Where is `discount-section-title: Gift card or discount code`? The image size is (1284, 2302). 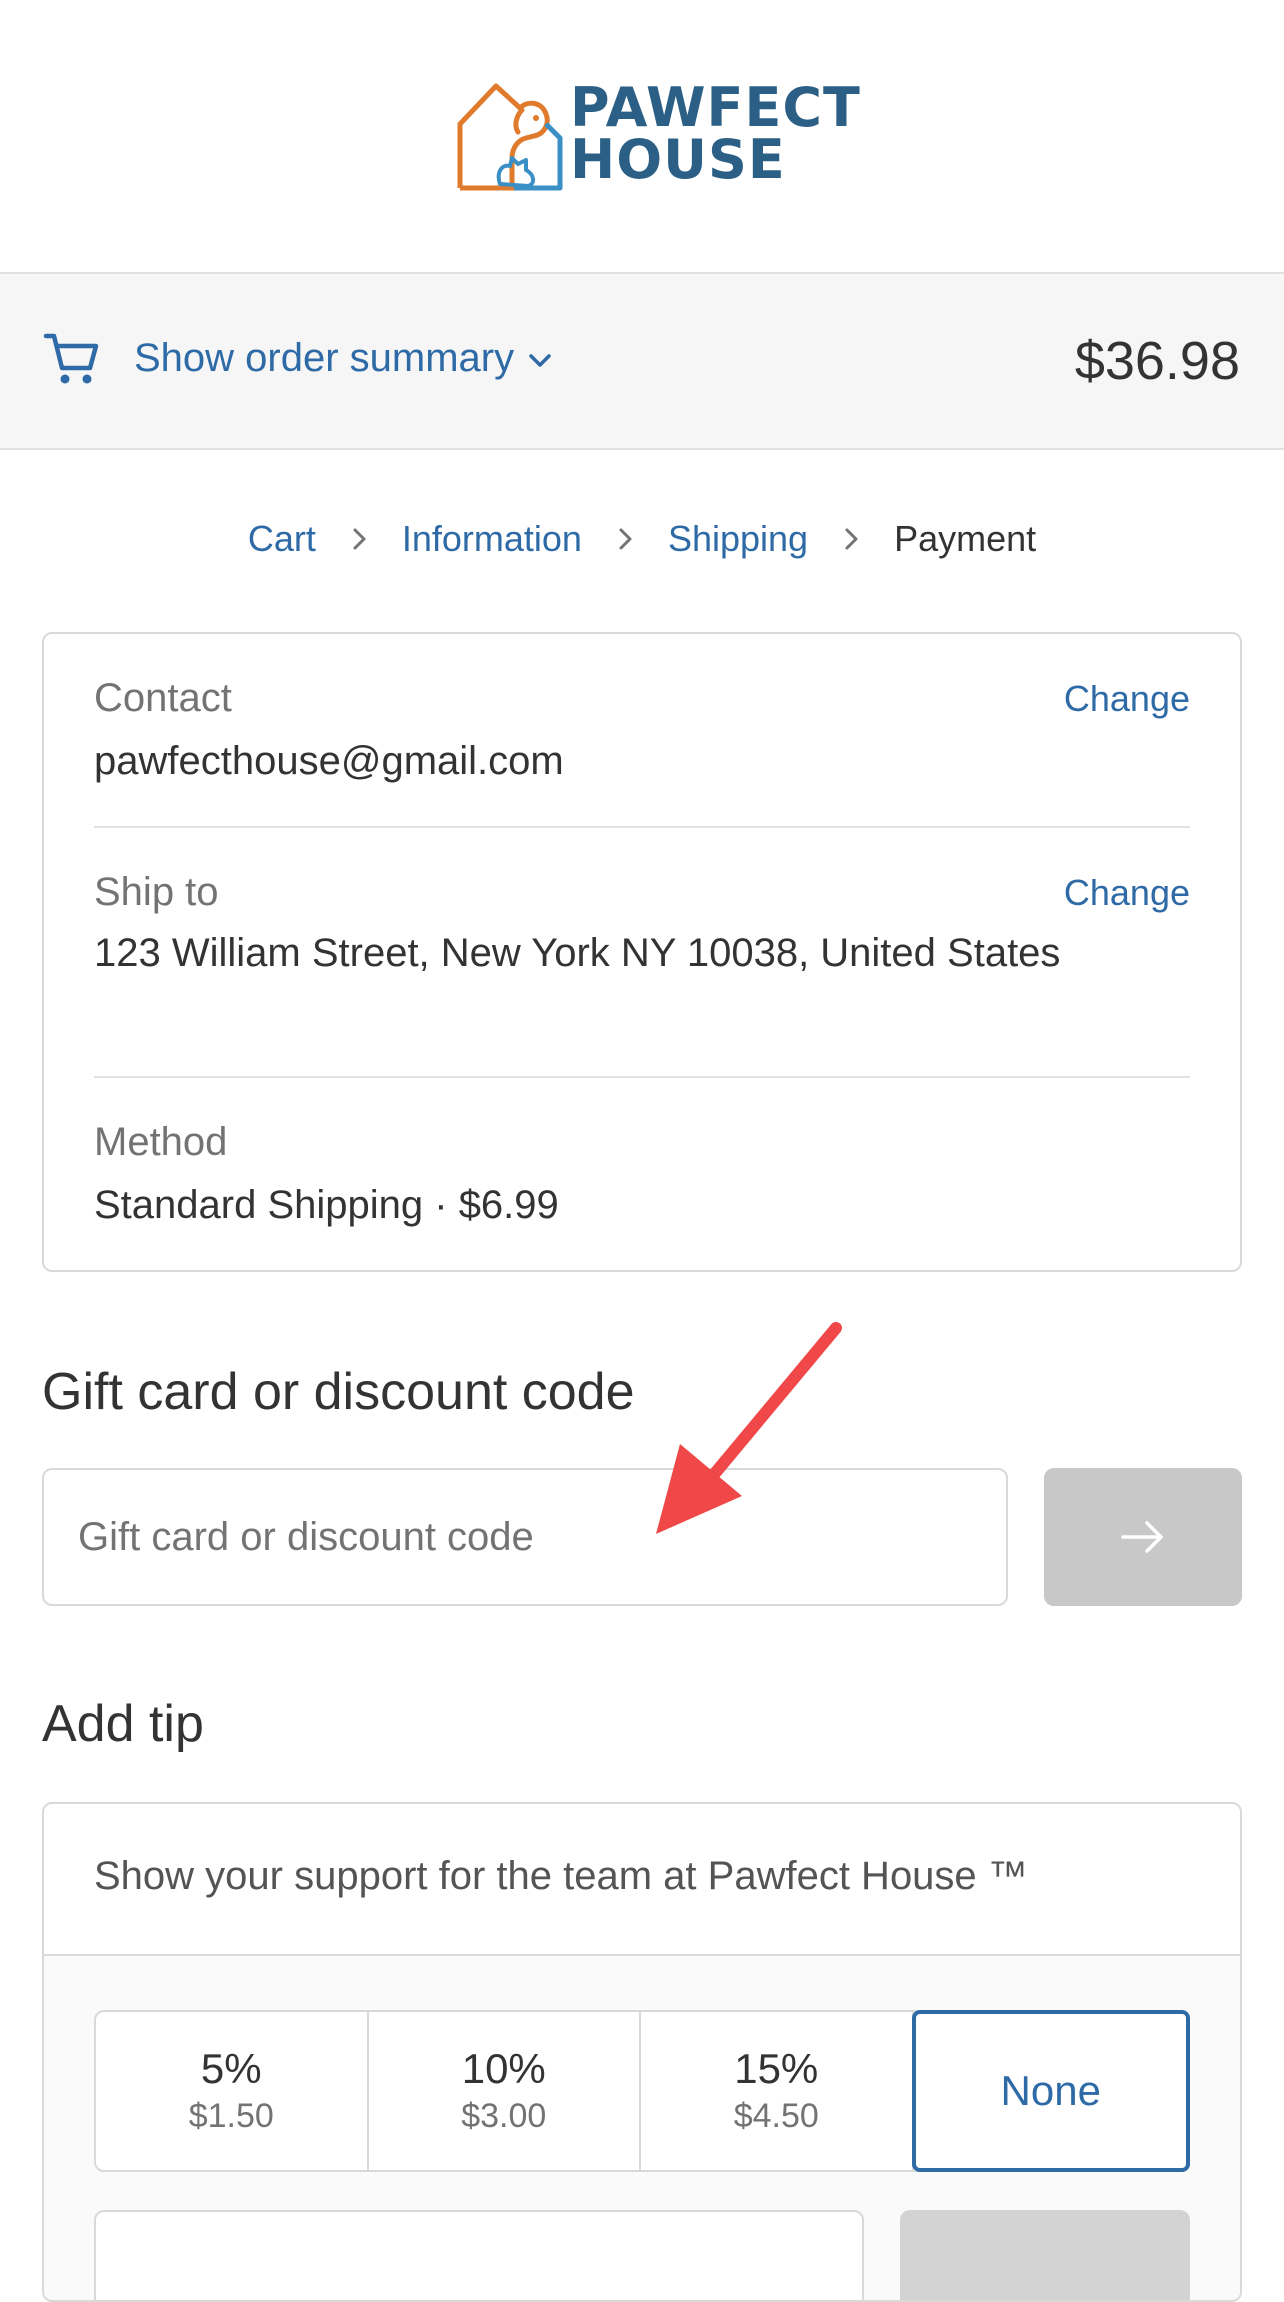
discount-section-title: Gift card or discount code is located at coordinates (338, 1392).